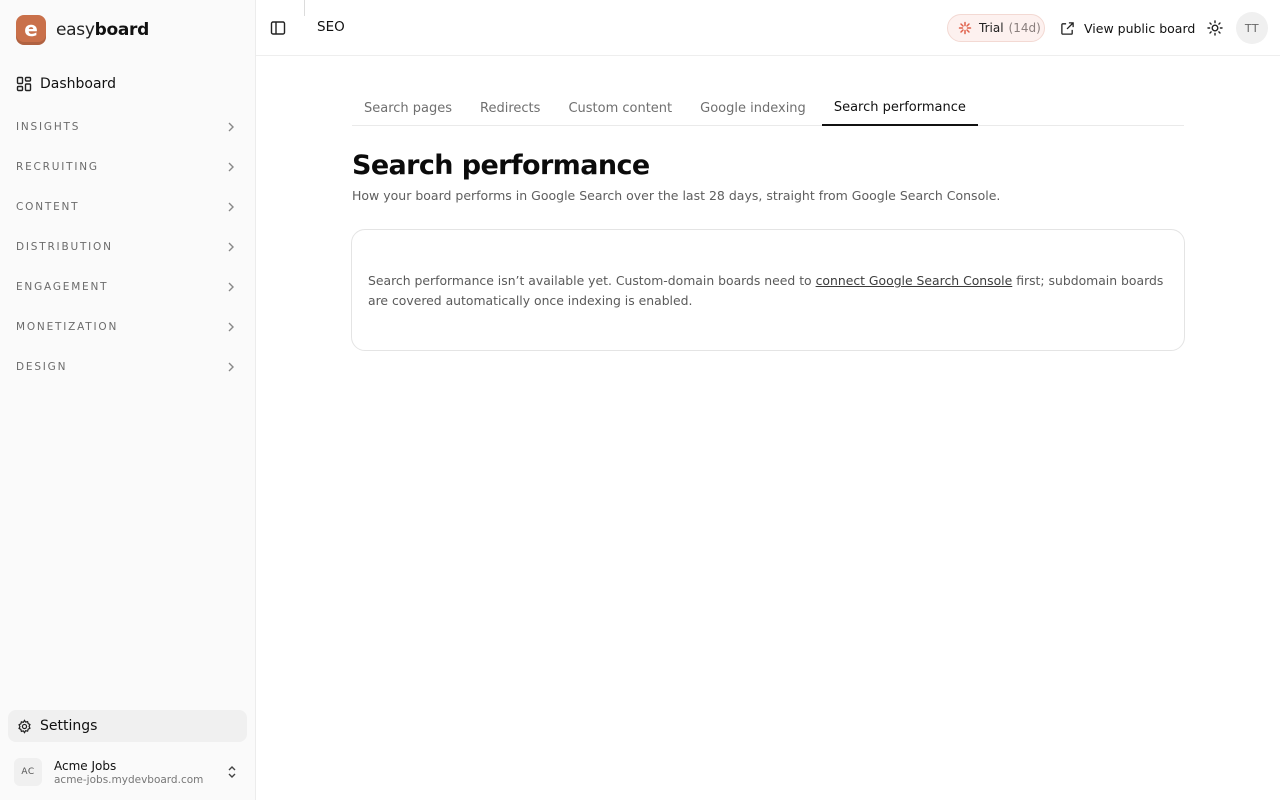 The image size is (1280, 800). What do you see at coordinates (127, 726) in the screenshot?
I see `sidebar-item-settings: Settings` at bounding box center [127, 726].